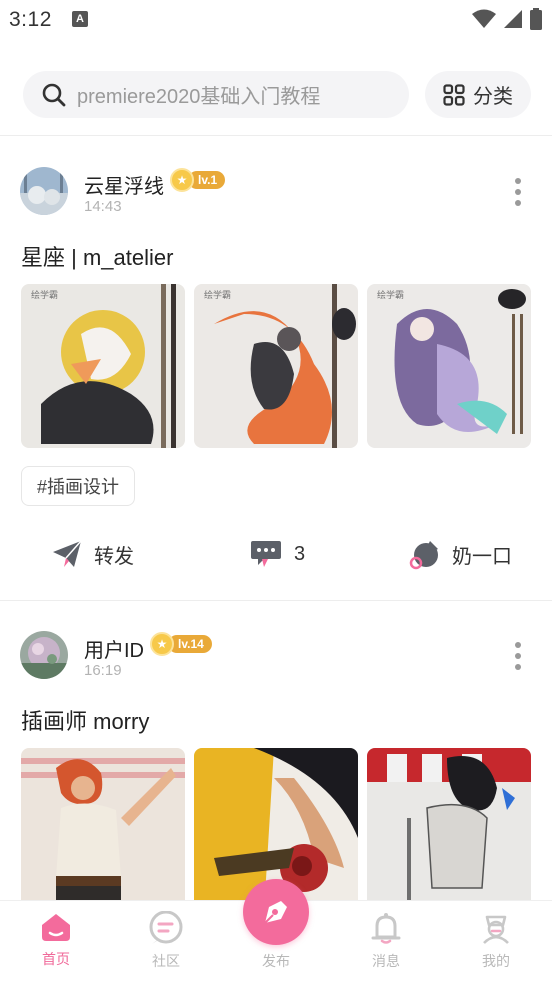 The width and height of the screenshot is (552, 983). Describe the element at coordinates (56, 943) in the screenshot. I see `tab-home: 首页` at that location.